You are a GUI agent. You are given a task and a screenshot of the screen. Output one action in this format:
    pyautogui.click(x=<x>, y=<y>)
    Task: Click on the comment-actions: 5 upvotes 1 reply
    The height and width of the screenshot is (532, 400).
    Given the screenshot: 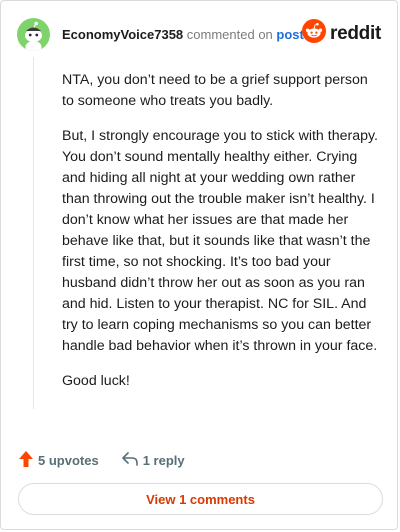 What is the action you would take?
    pyautogui.click(x=101, y=460)
    